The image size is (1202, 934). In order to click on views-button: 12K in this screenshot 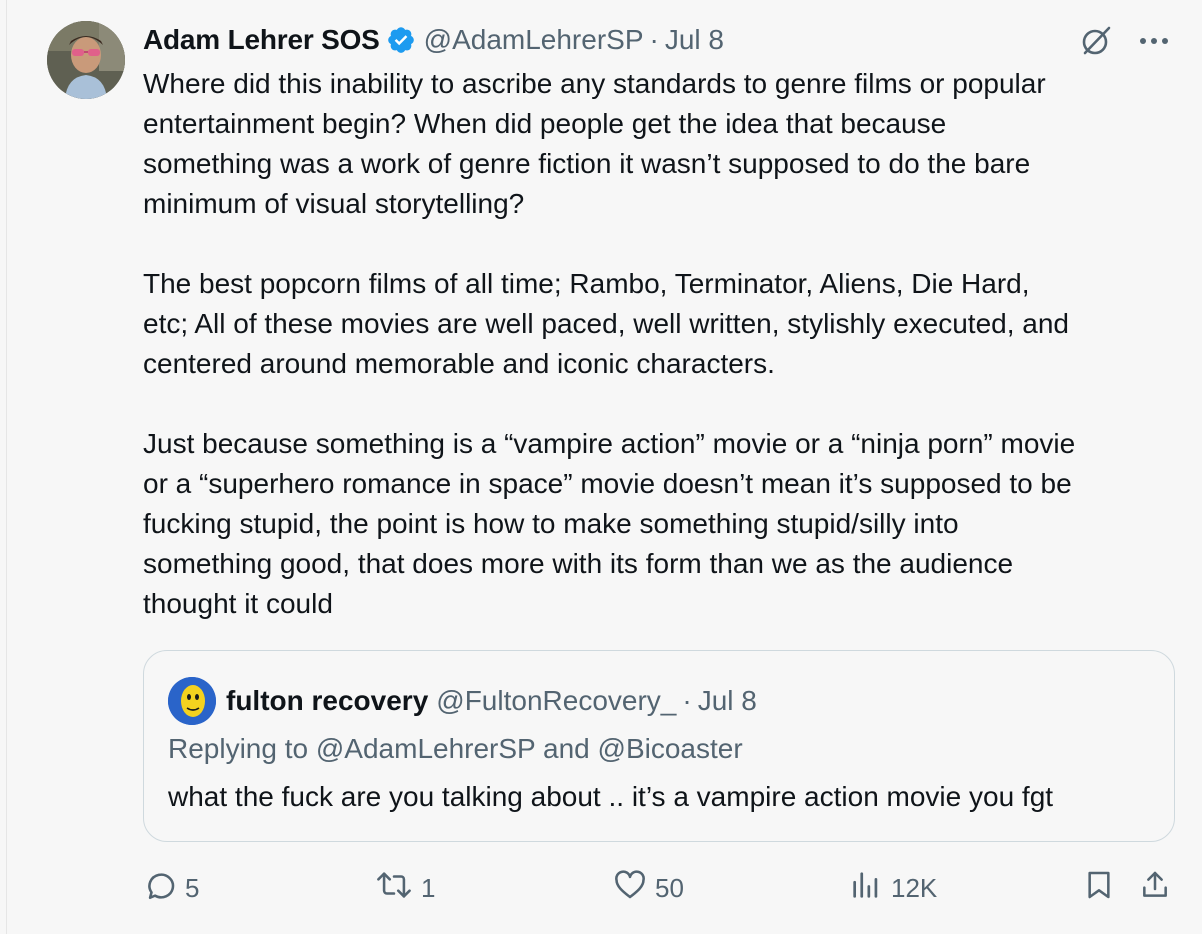, I will do `click(893, 888)`.